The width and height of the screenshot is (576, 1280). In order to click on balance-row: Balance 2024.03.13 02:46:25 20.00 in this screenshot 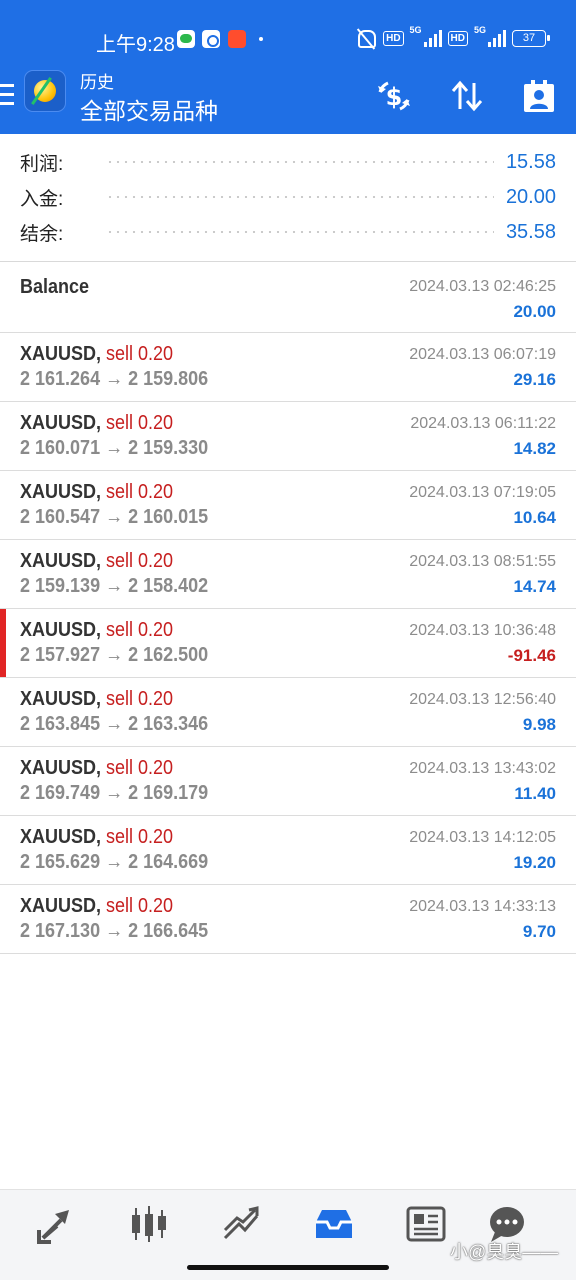, I will do `click(288, 297)`.